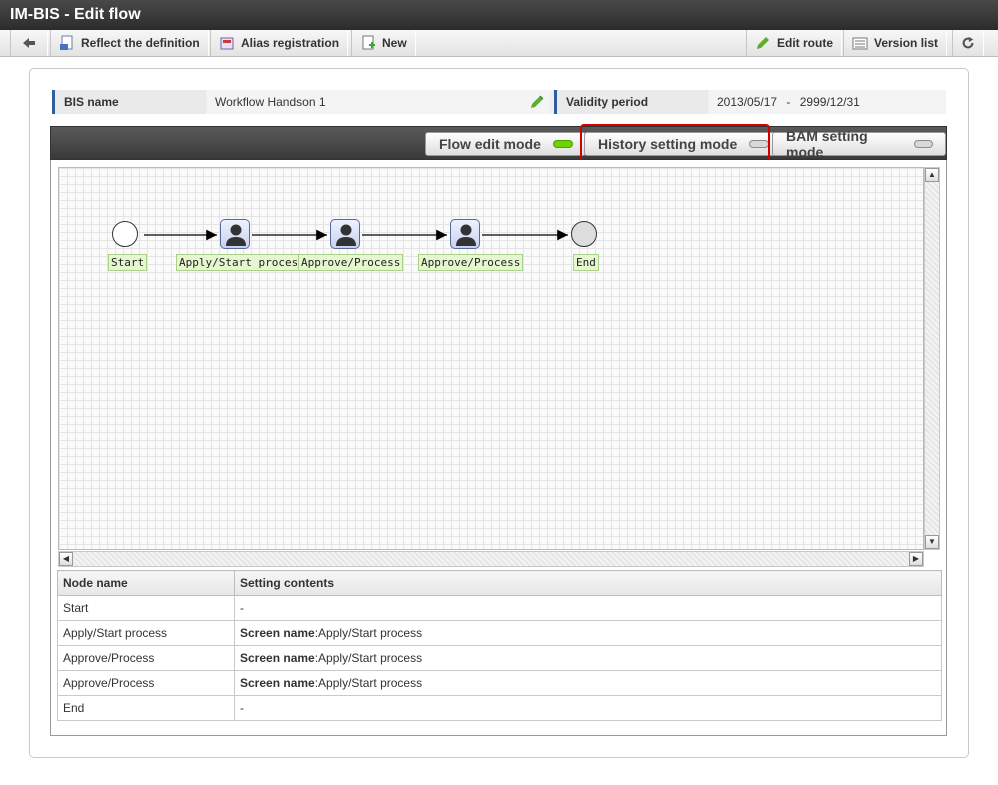  I want to click on flow-edit-mode-indicator, so click(562, 144).